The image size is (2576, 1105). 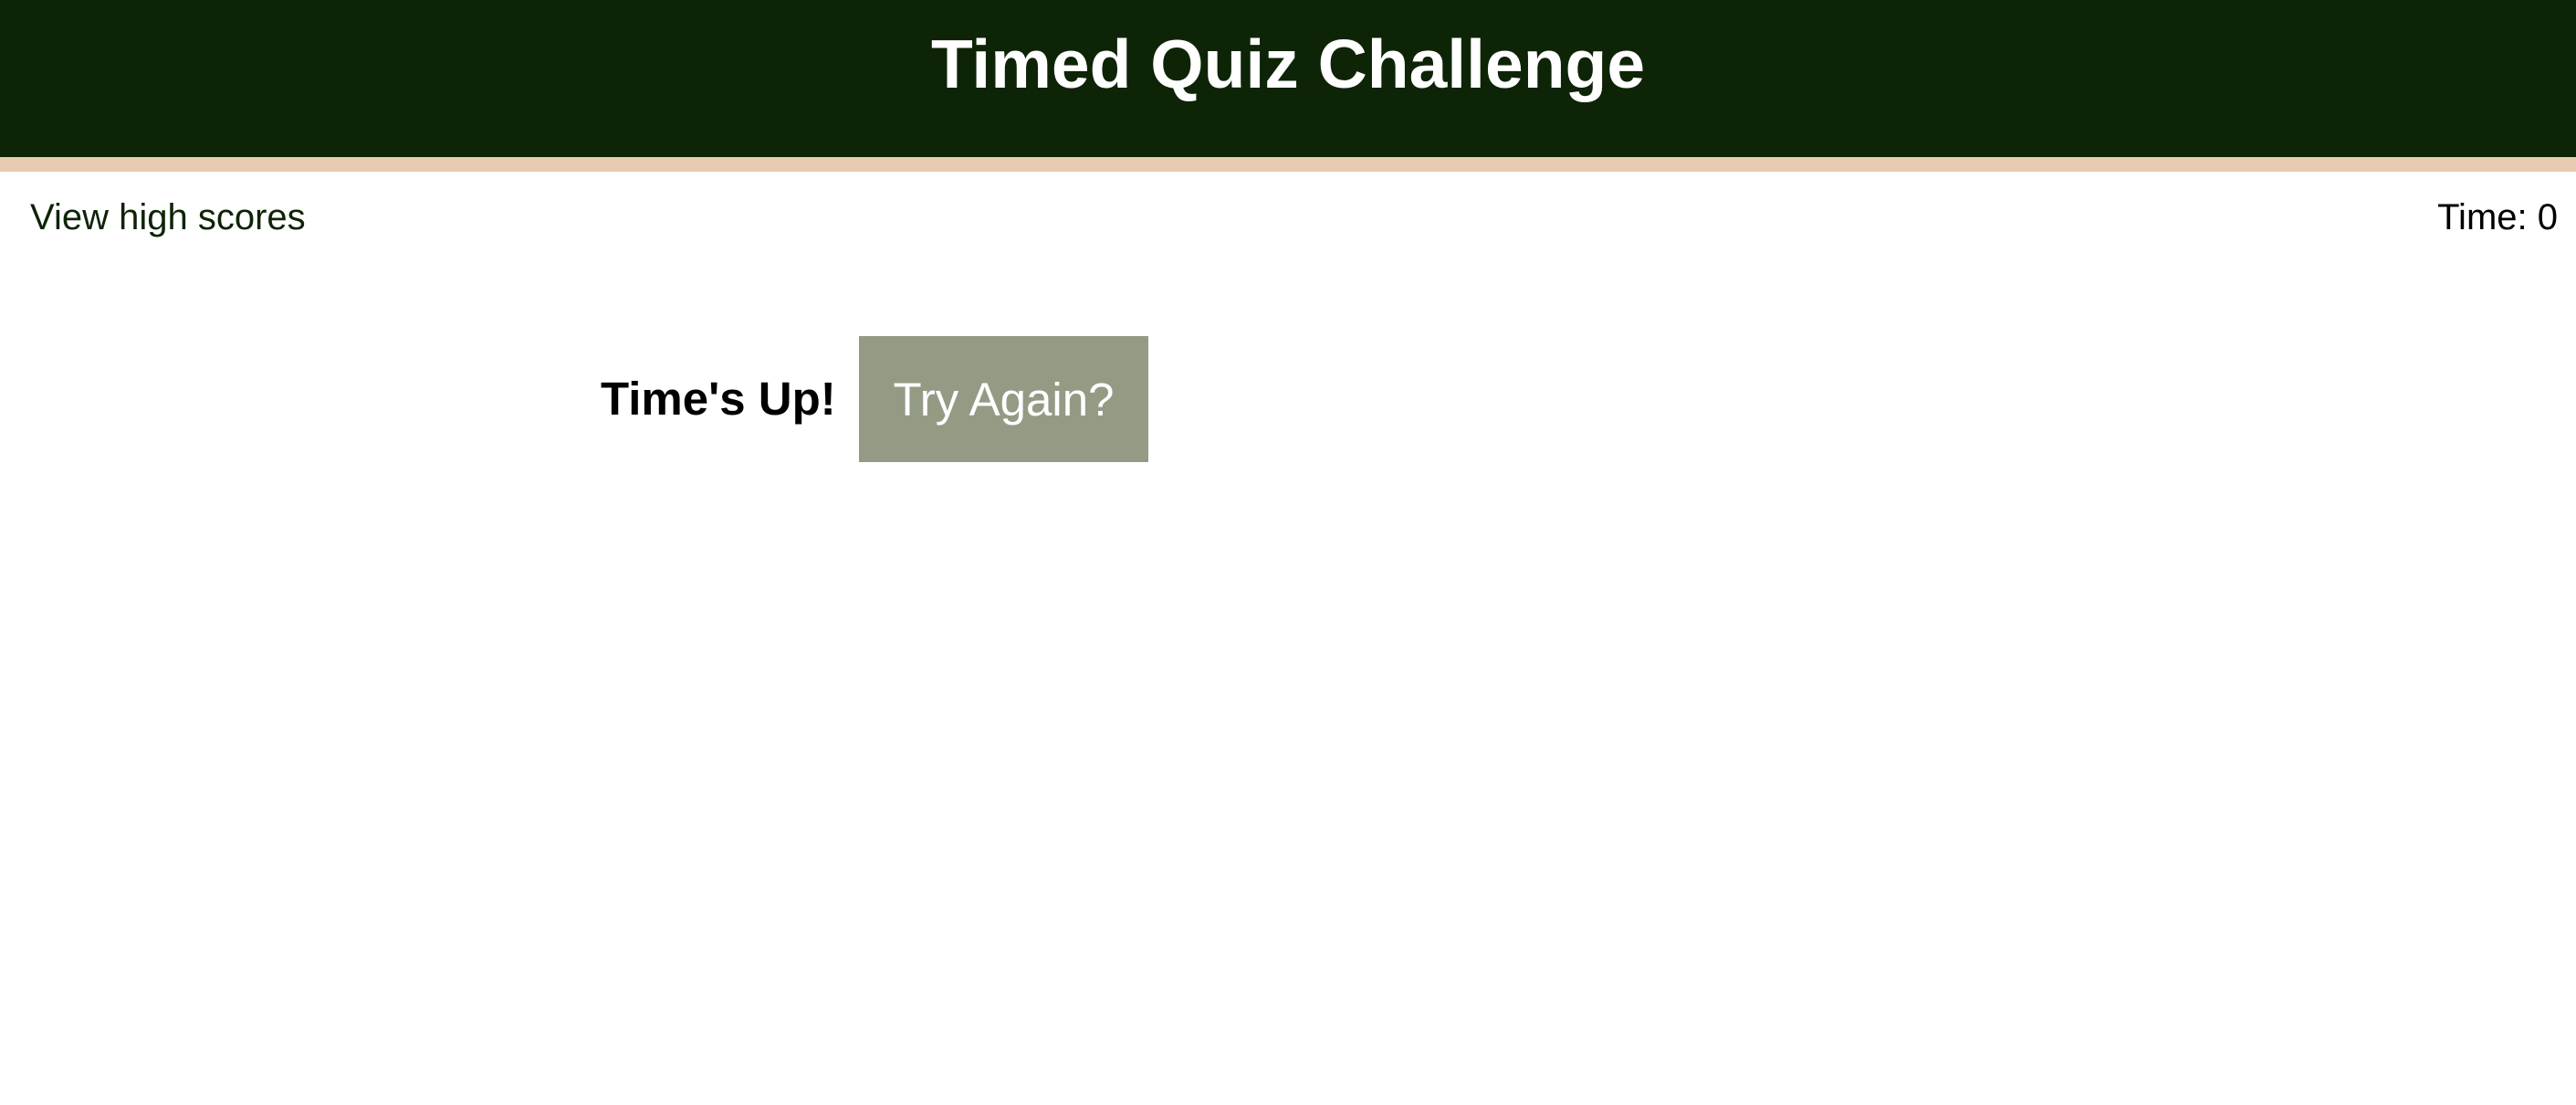 I want to click on times-up-message: Time's Up!, so click(x=718, y=398).